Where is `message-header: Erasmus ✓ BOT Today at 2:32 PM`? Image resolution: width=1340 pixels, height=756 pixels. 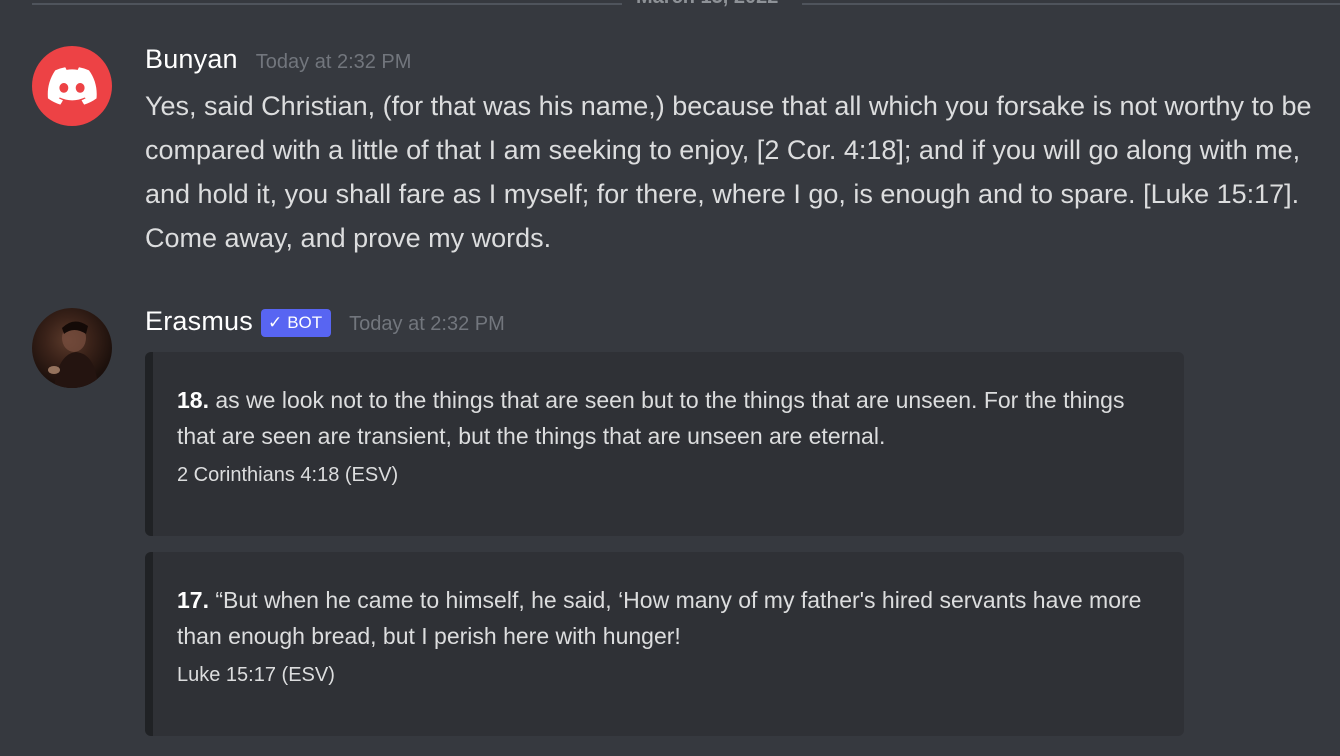
message-header: Erasmus ✓ BOT Today at 2:32 PM is located at coordinates (732, 326).